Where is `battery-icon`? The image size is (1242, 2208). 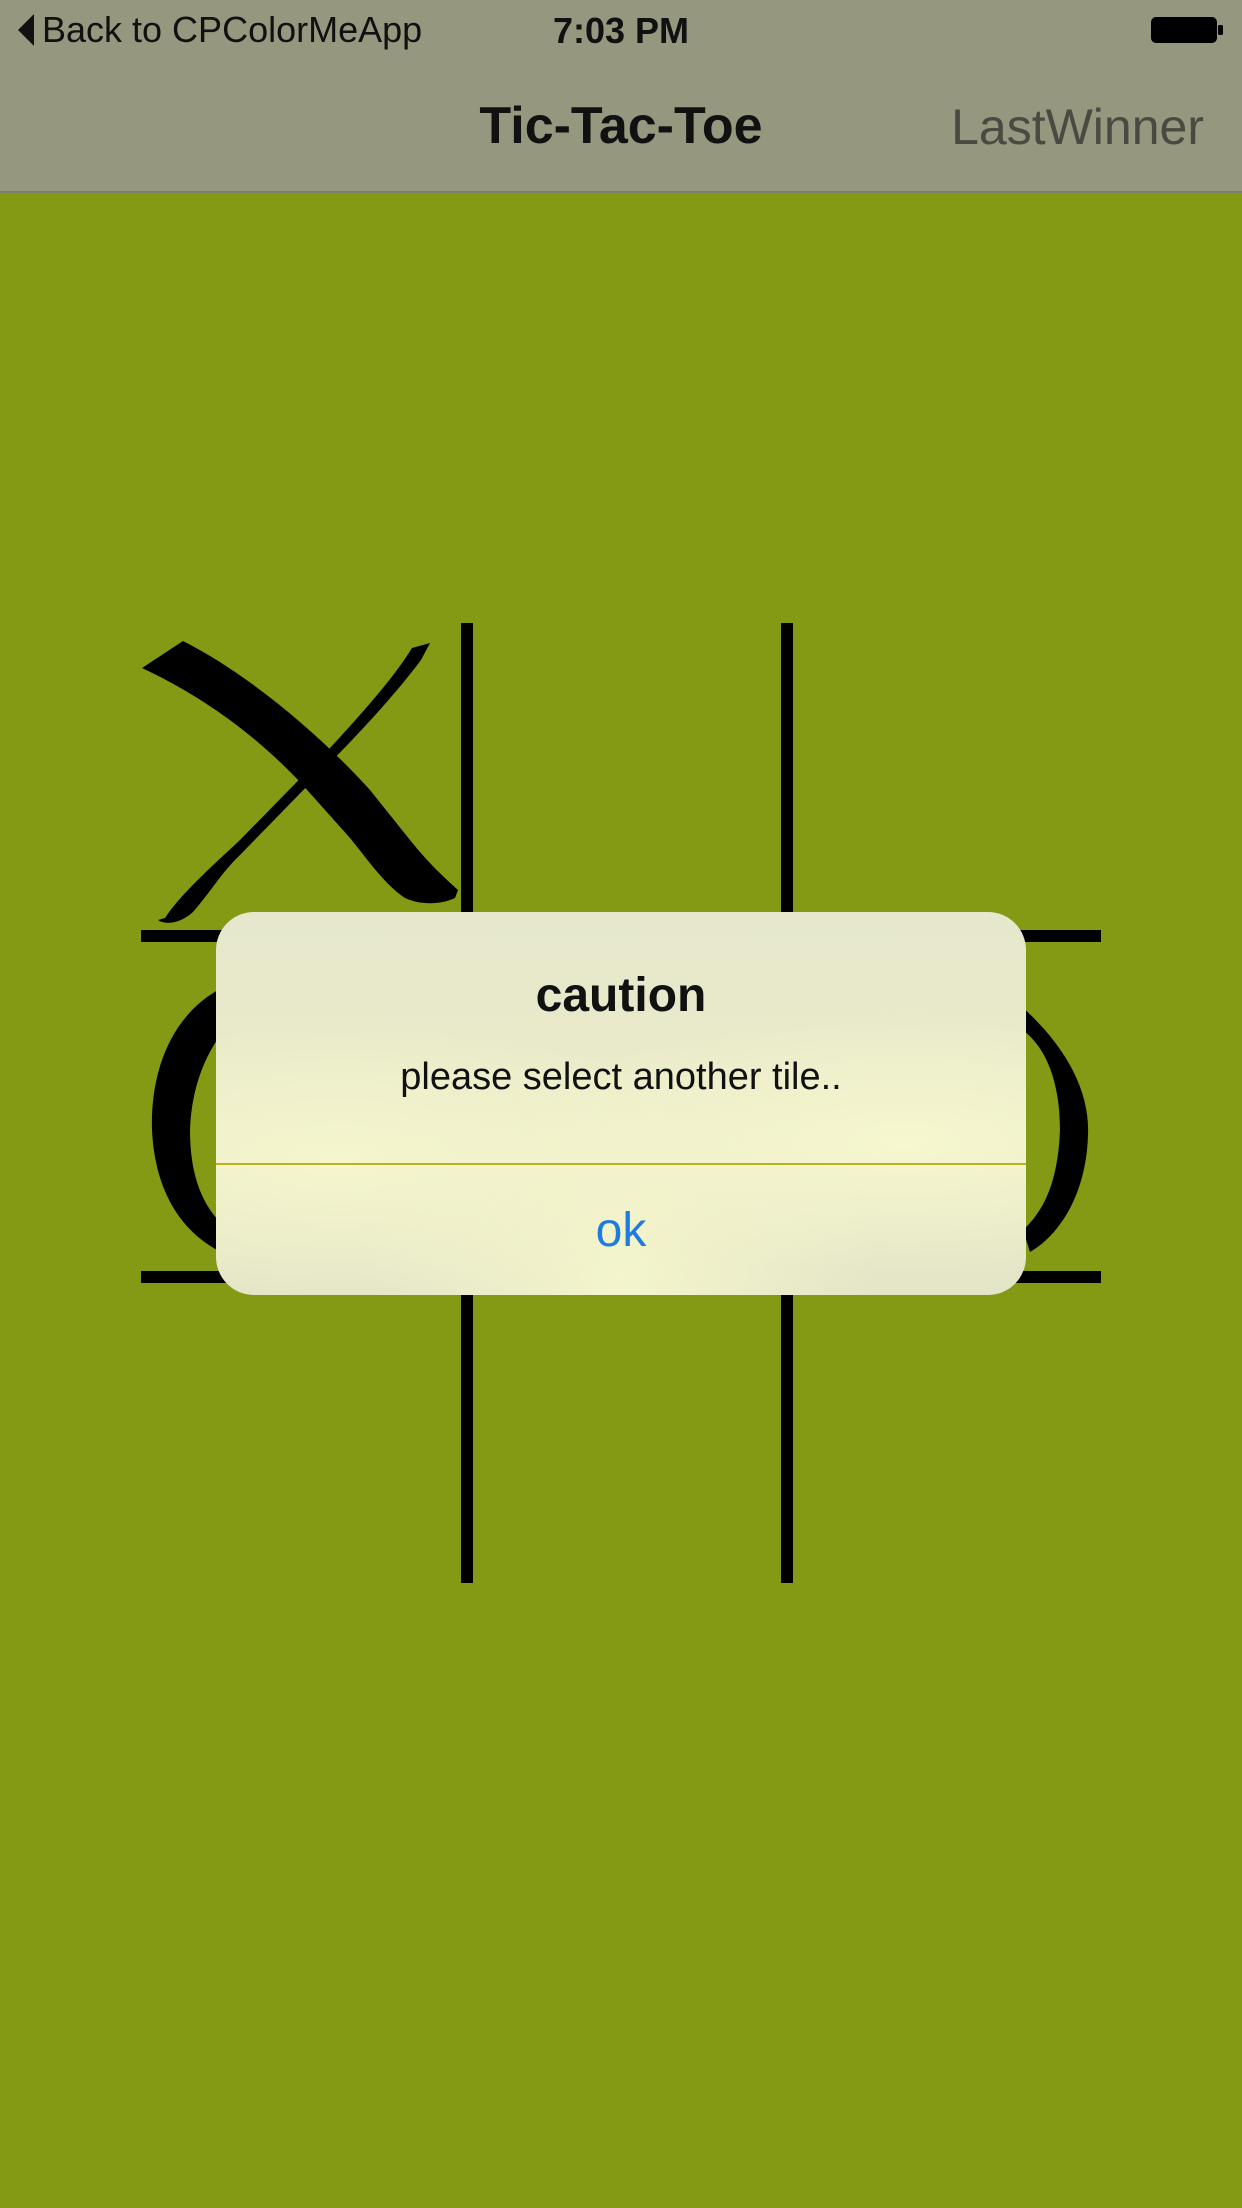
battery-icon is located at coordinates (1187, 30).